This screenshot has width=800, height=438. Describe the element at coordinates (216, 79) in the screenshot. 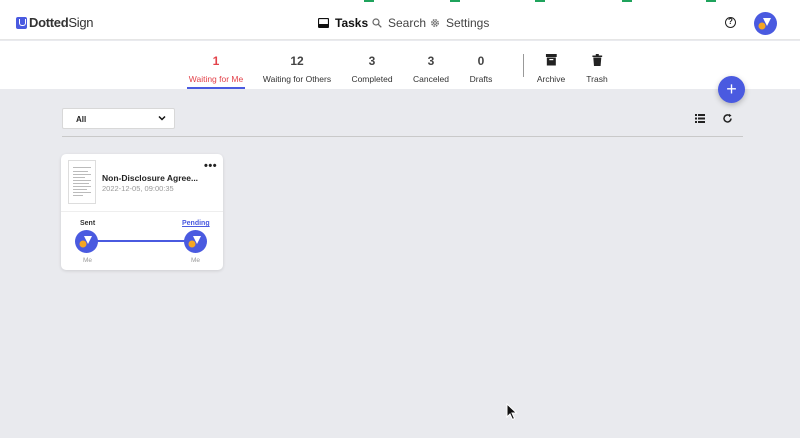

I see `tab-label: Waiting for Me` at that location.